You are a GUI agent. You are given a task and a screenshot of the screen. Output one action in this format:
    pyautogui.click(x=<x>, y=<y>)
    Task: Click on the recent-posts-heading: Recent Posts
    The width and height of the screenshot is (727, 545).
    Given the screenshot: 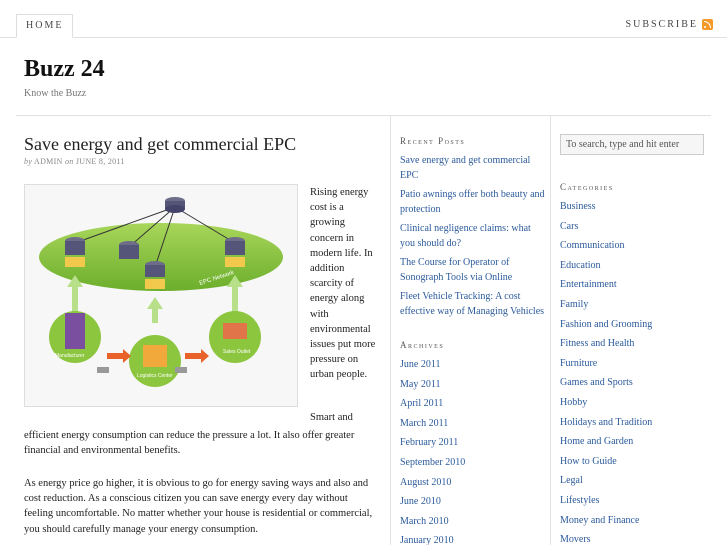 What is the action you would take?
    pyautogui.click(x=433, y=141)
    